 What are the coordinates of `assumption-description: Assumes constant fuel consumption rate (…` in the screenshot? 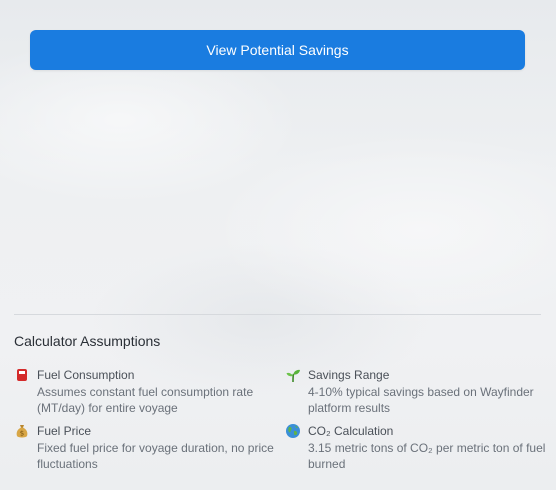 It's located at (145, 400).